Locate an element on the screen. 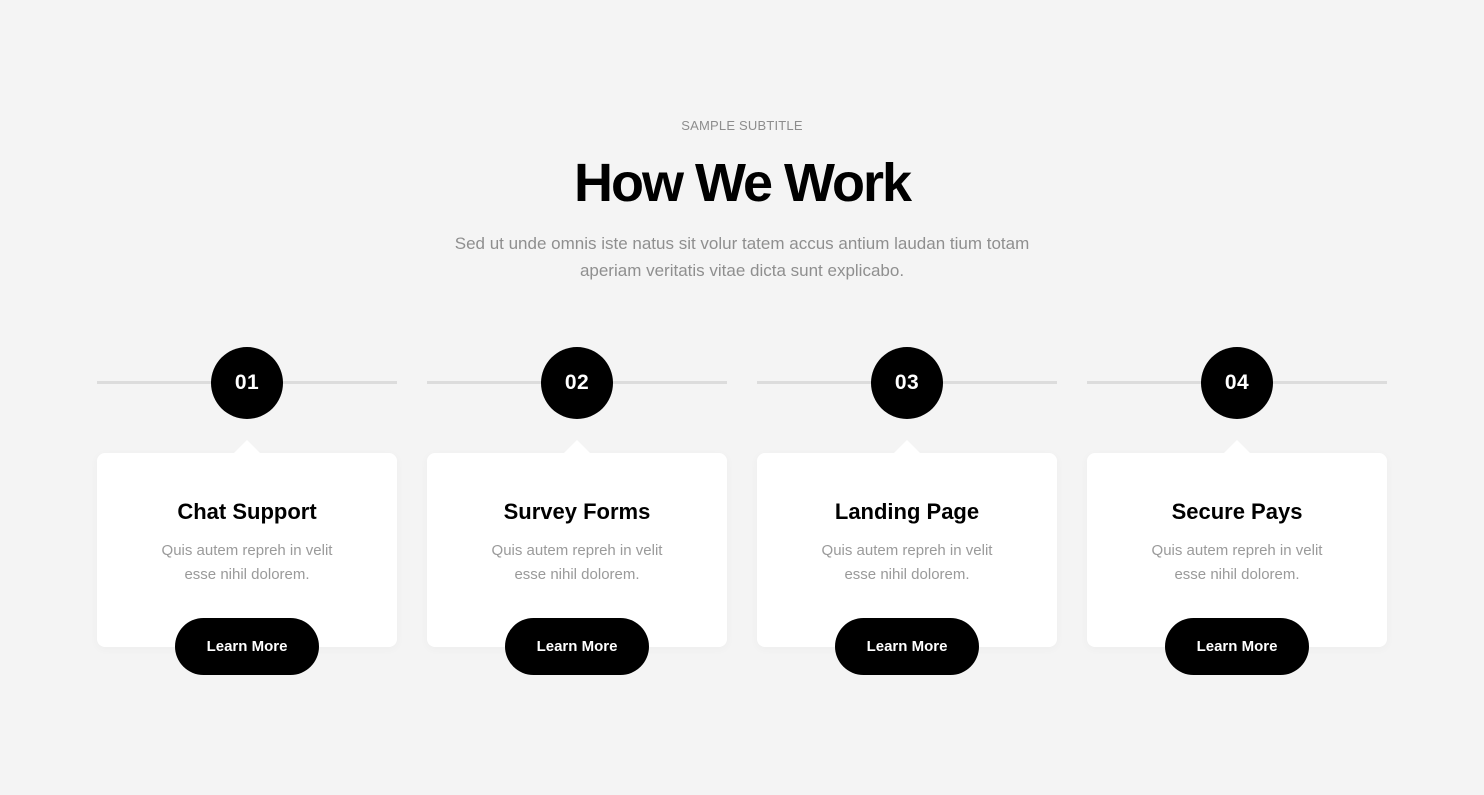 This screenshot has height=795, width=1484. section-title: How We Work is located at coordinates (742, 183).